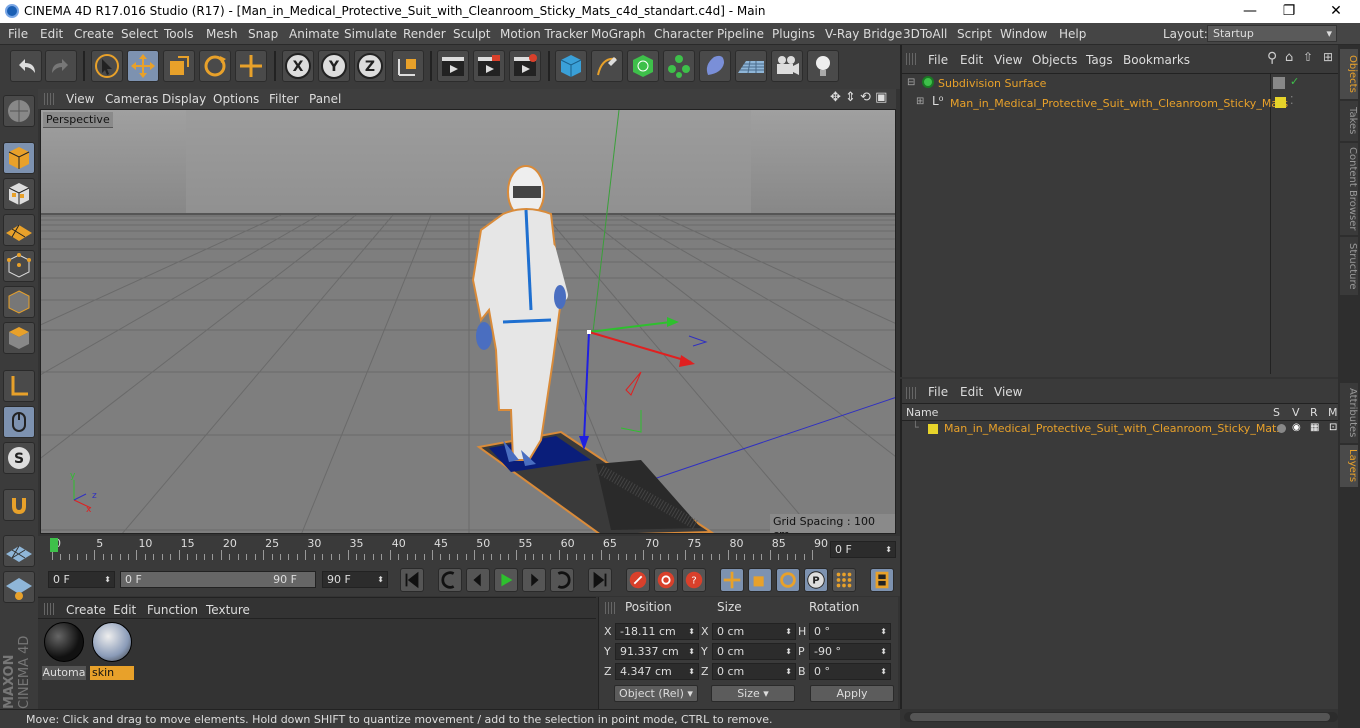 The image size is (1360, 728). What do you see at coordinates (222, 34) in the screenshot?
I see `menu-mesh: Mesh` at bounding box center [222, 34].